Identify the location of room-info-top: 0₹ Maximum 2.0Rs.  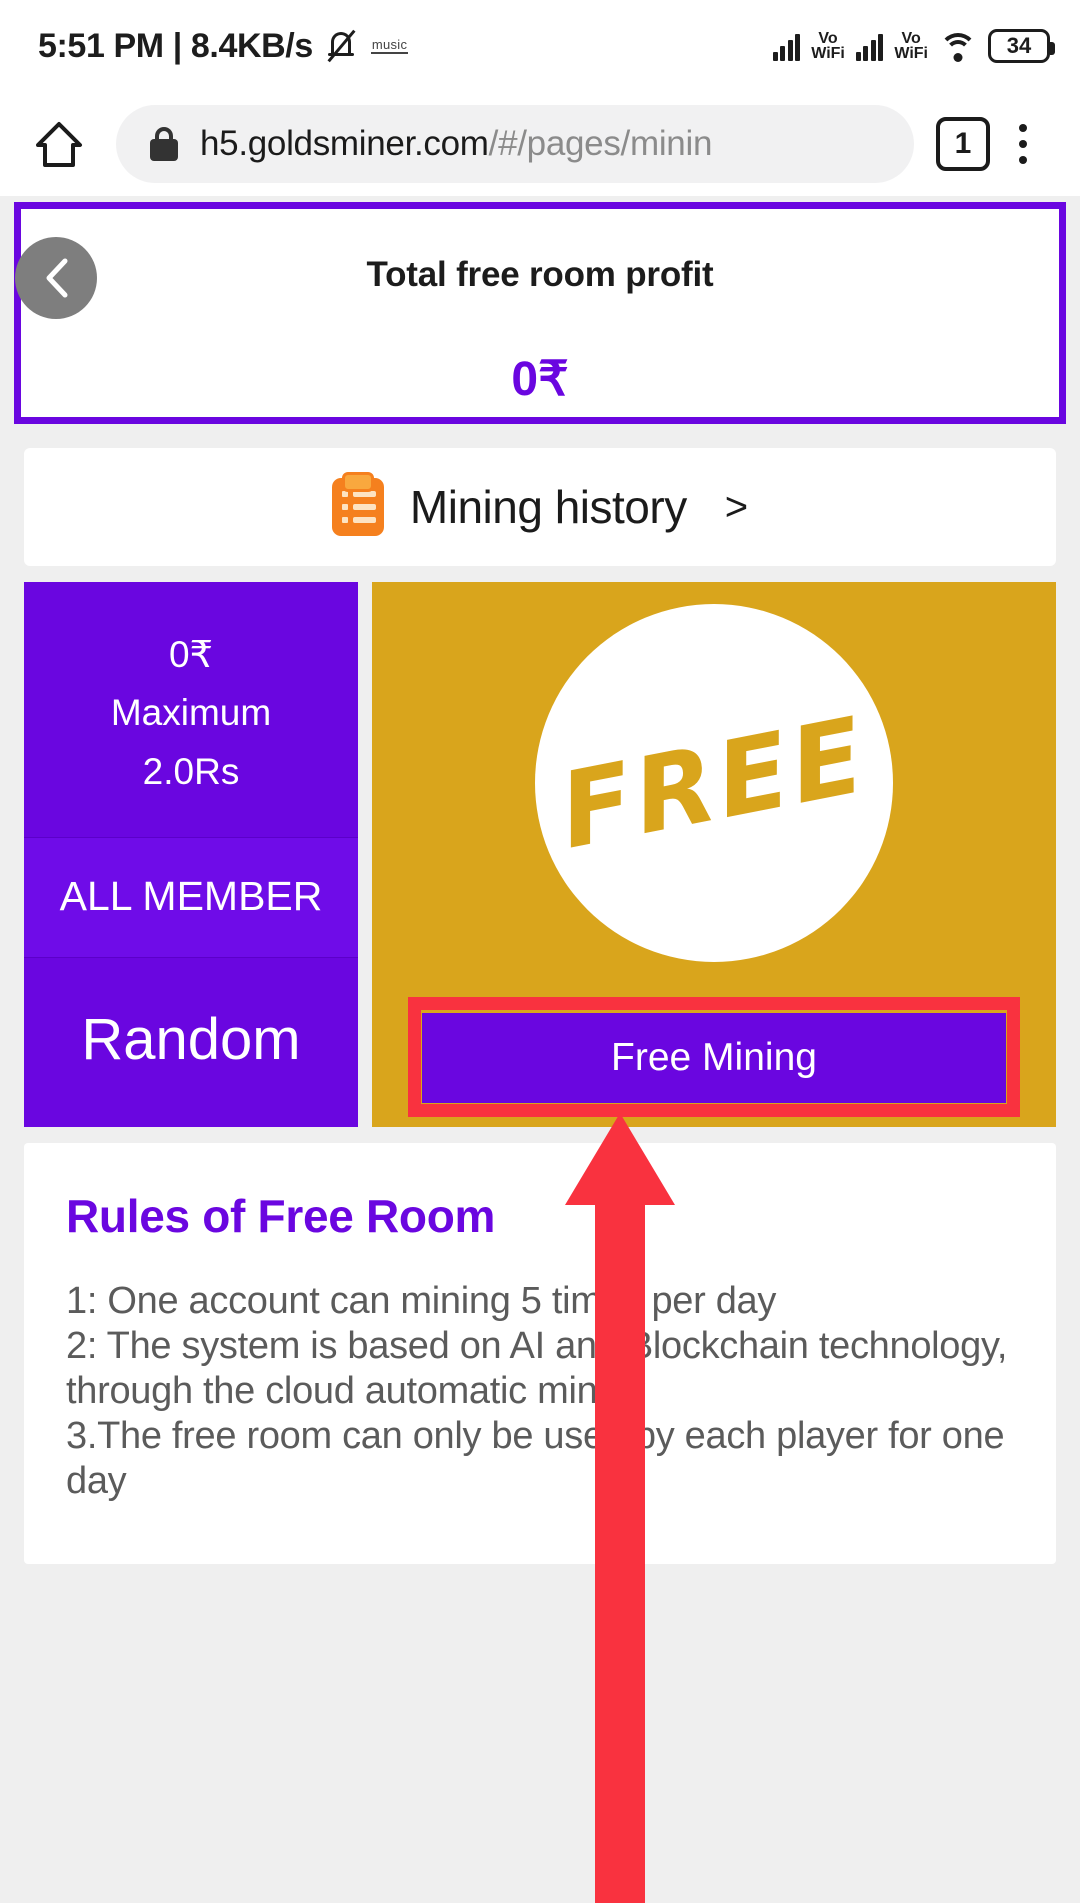
(191, 709).